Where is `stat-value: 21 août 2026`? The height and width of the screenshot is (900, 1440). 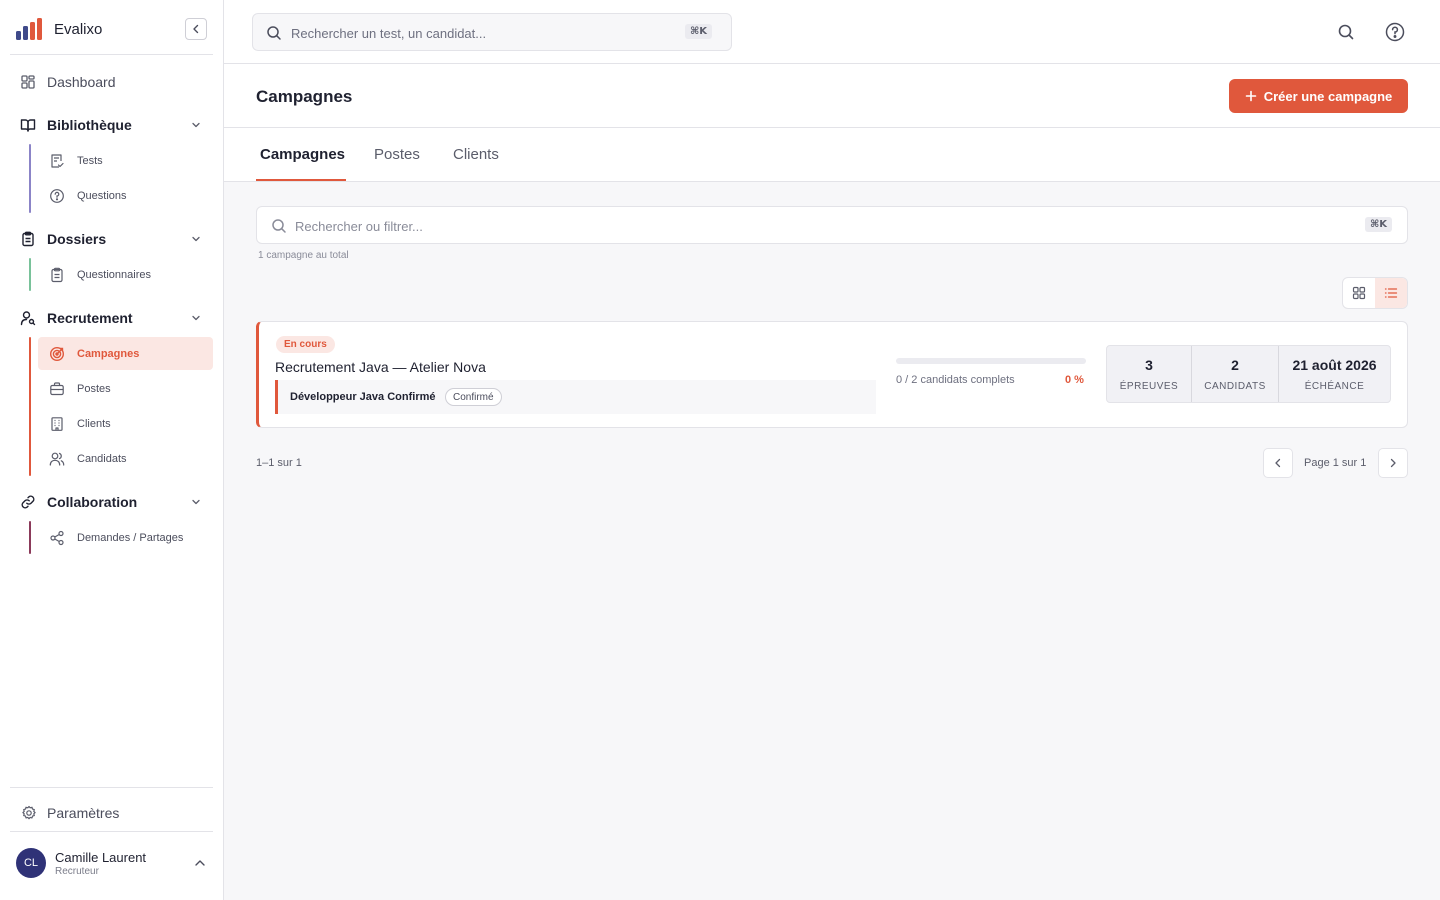
stat-value: 21 août 2026 is located at coordinates (1334, 365).